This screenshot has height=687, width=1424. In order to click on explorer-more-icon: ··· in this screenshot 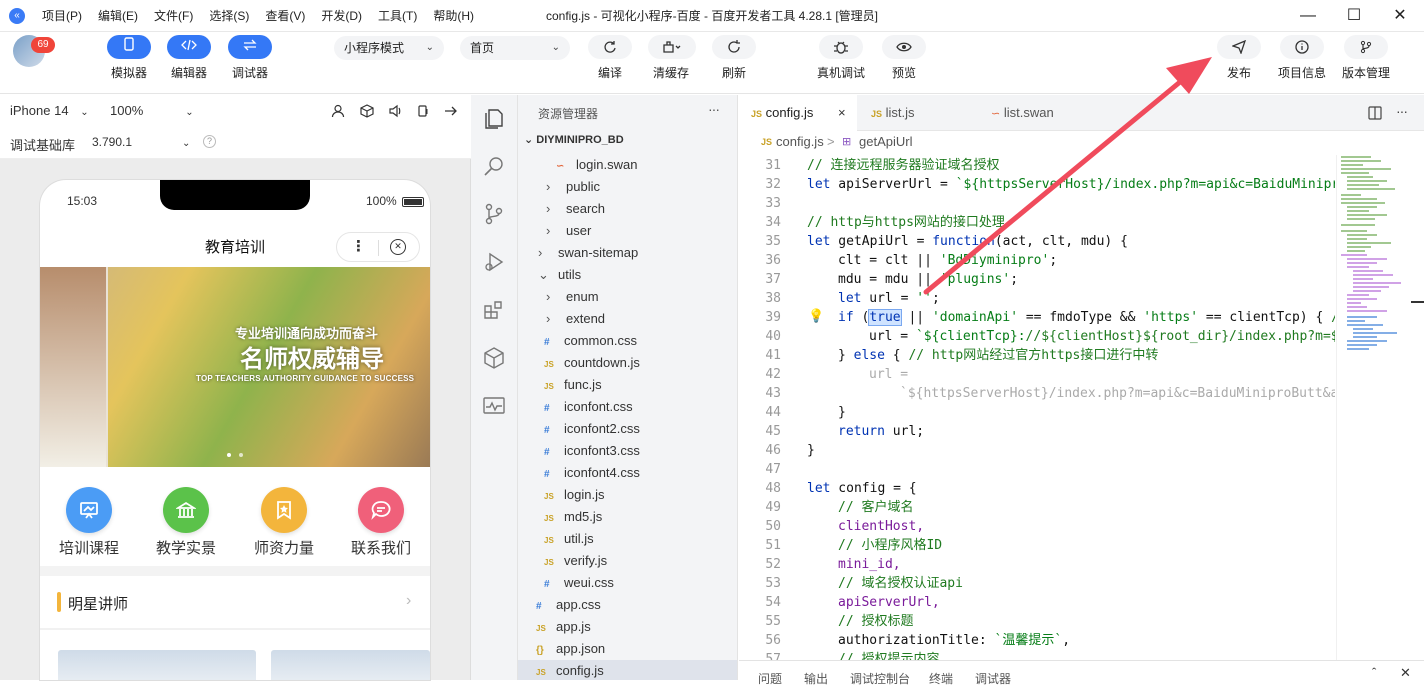, I will do `click(714, 109)`.